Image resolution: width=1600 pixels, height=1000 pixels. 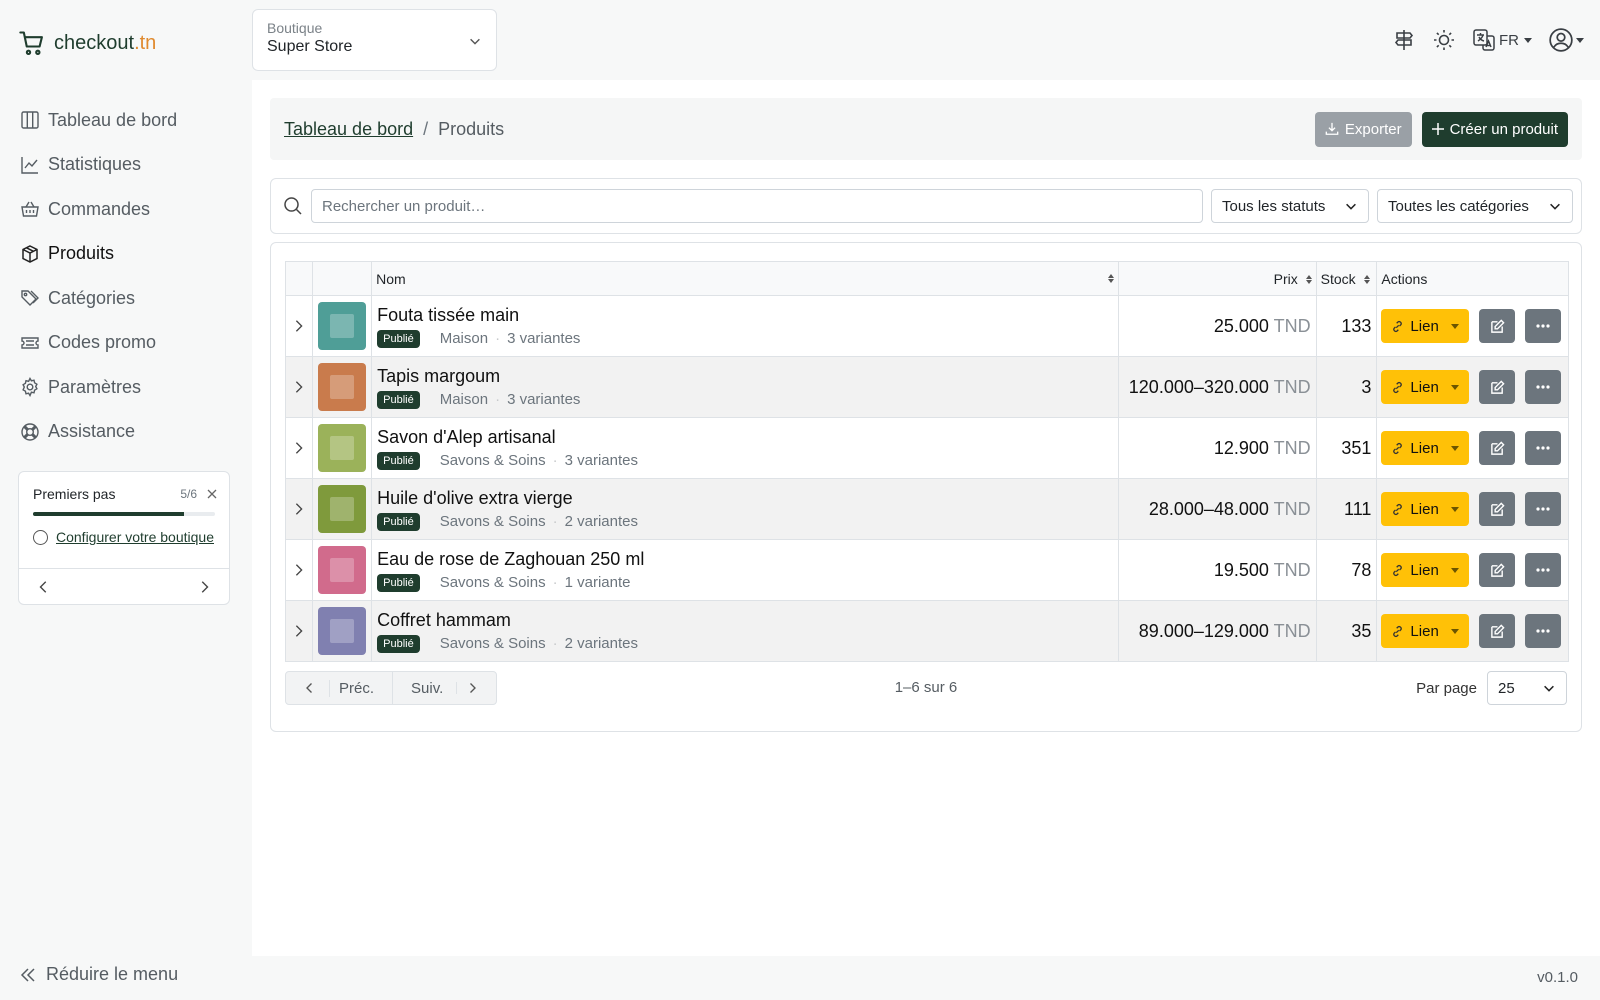 I want to click on header-stock: Stock, so click(x=1346, y=278).